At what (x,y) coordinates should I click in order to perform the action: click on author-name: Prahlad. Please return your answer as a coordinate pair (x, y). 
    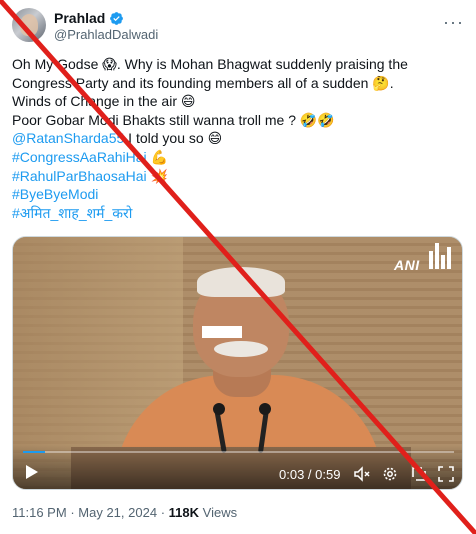
    Looking at the image, I should click on (79, 18).